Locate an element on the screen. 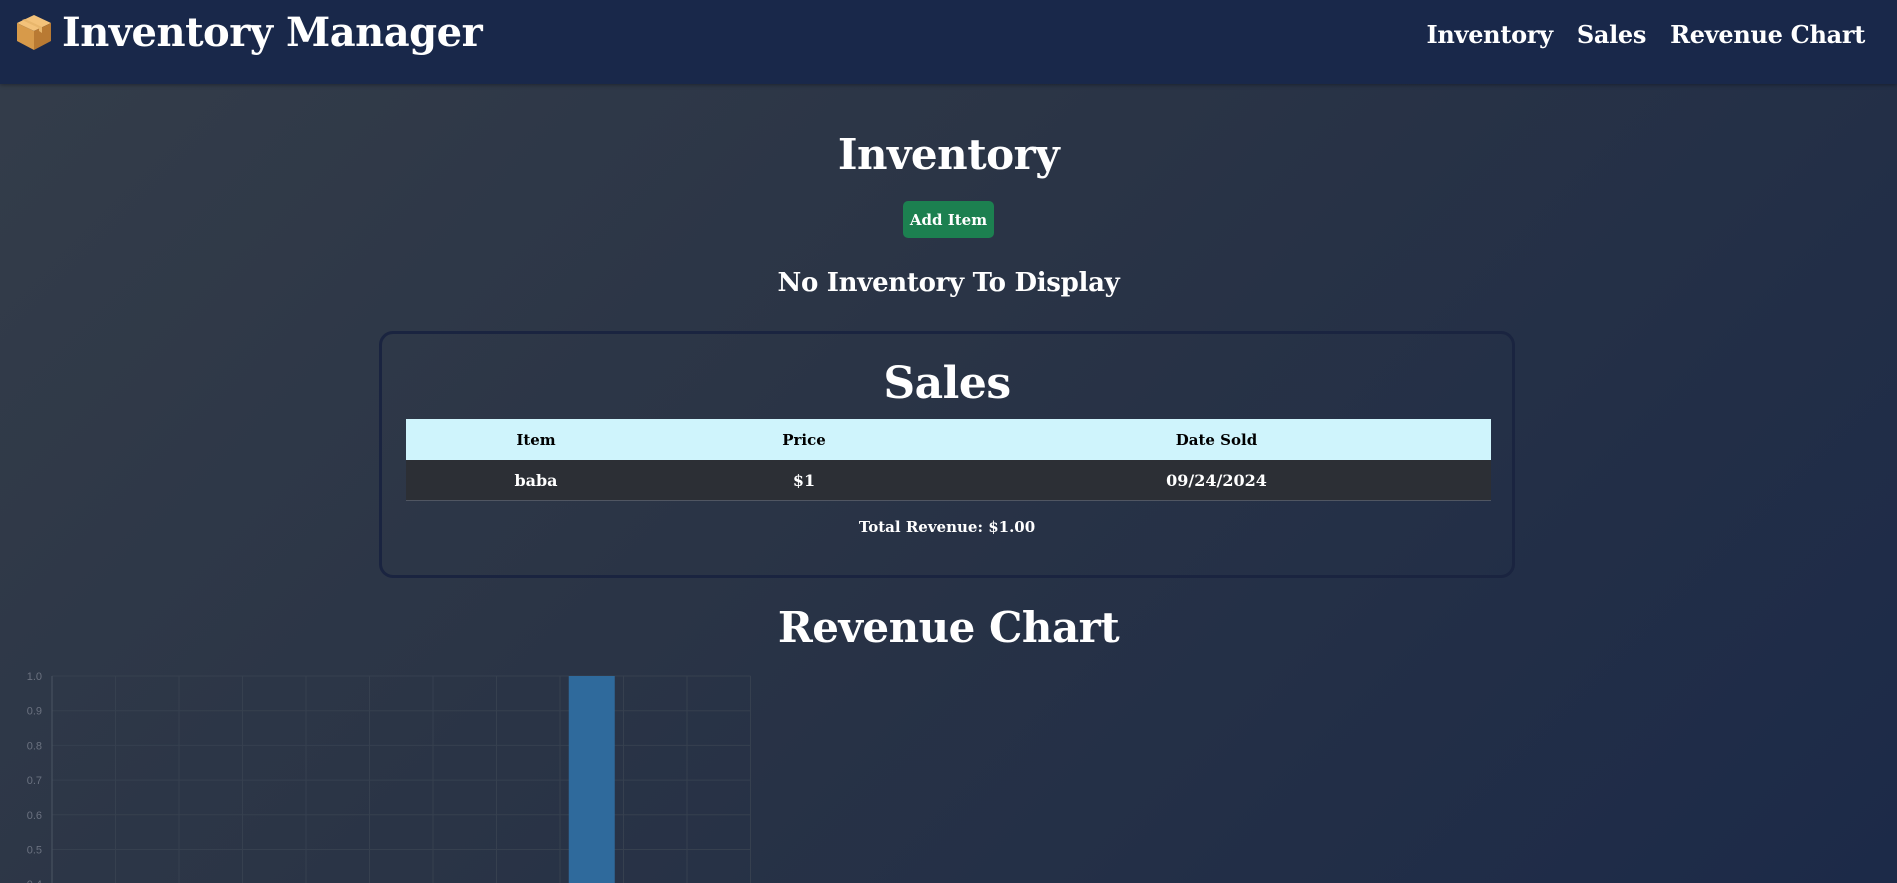 This screenshot has height=883, width=1897. sales-table: Item Price Date Sold baba $1 09/24/2024 is located at coordinates (948, 460).